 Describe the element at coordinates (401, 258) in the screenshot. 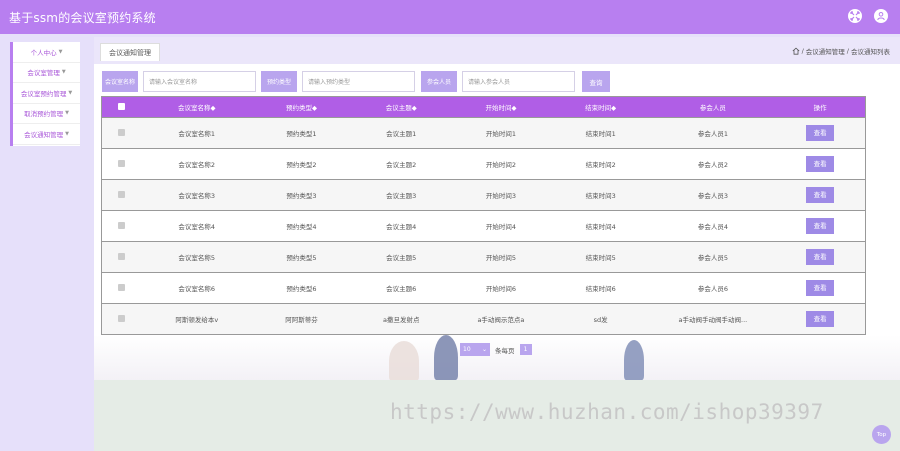

I see `table-cell: 会议主题5` at that location.